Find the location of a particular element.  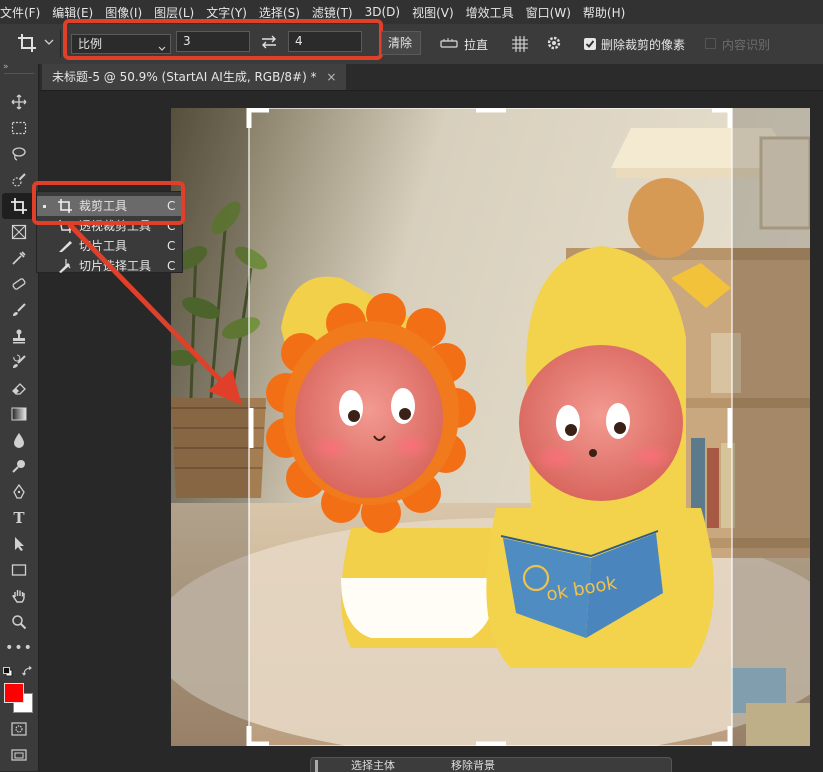

menu-3d: 3D(D) is located at coordinates (382, 12).